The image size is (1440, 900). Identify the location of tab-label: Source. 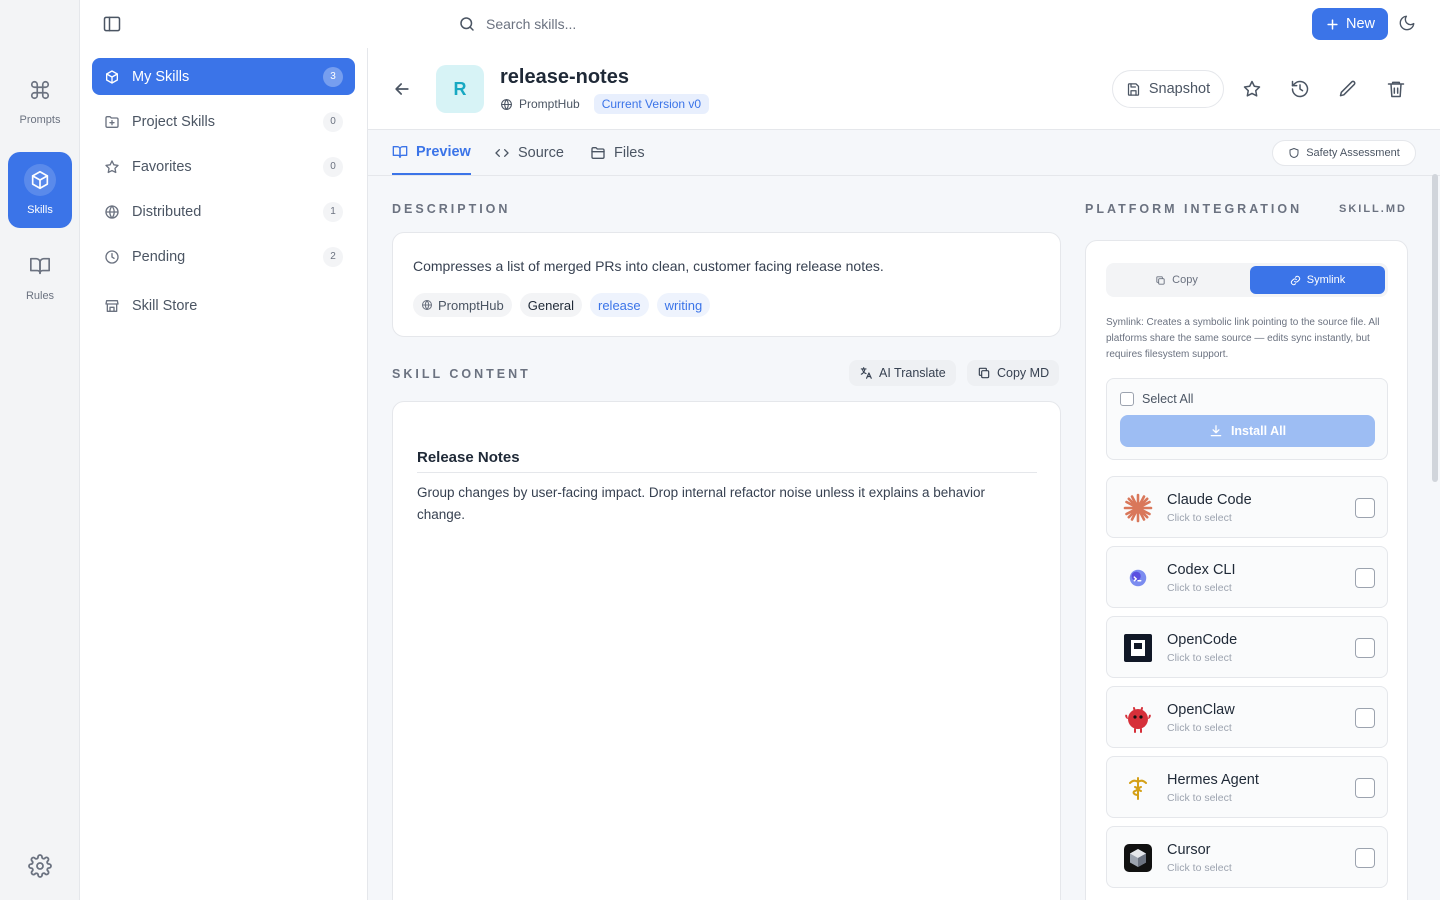
(541, 152).